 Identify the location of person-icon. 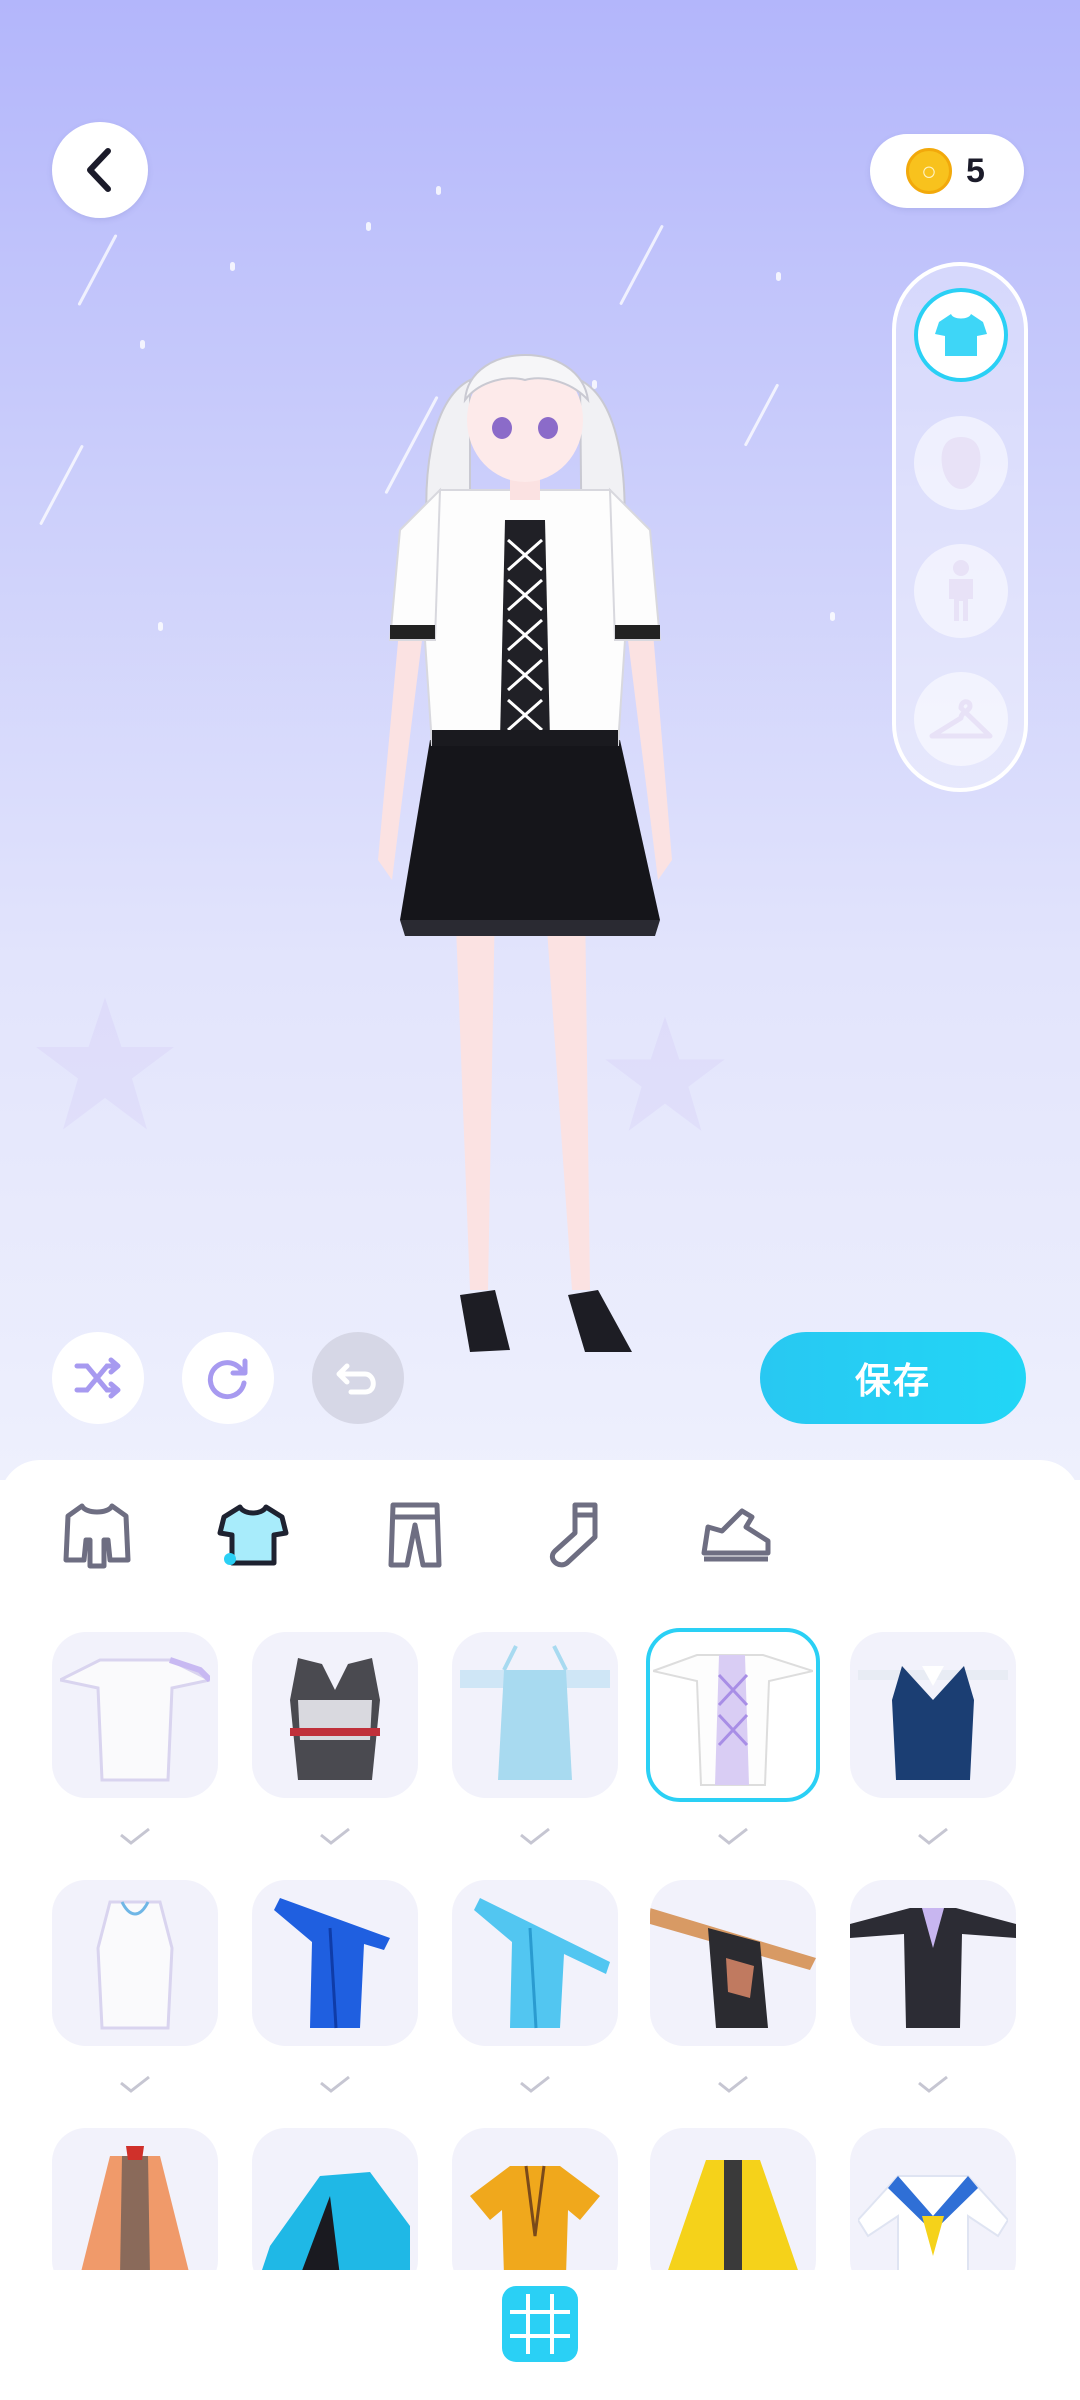
(961, 590).